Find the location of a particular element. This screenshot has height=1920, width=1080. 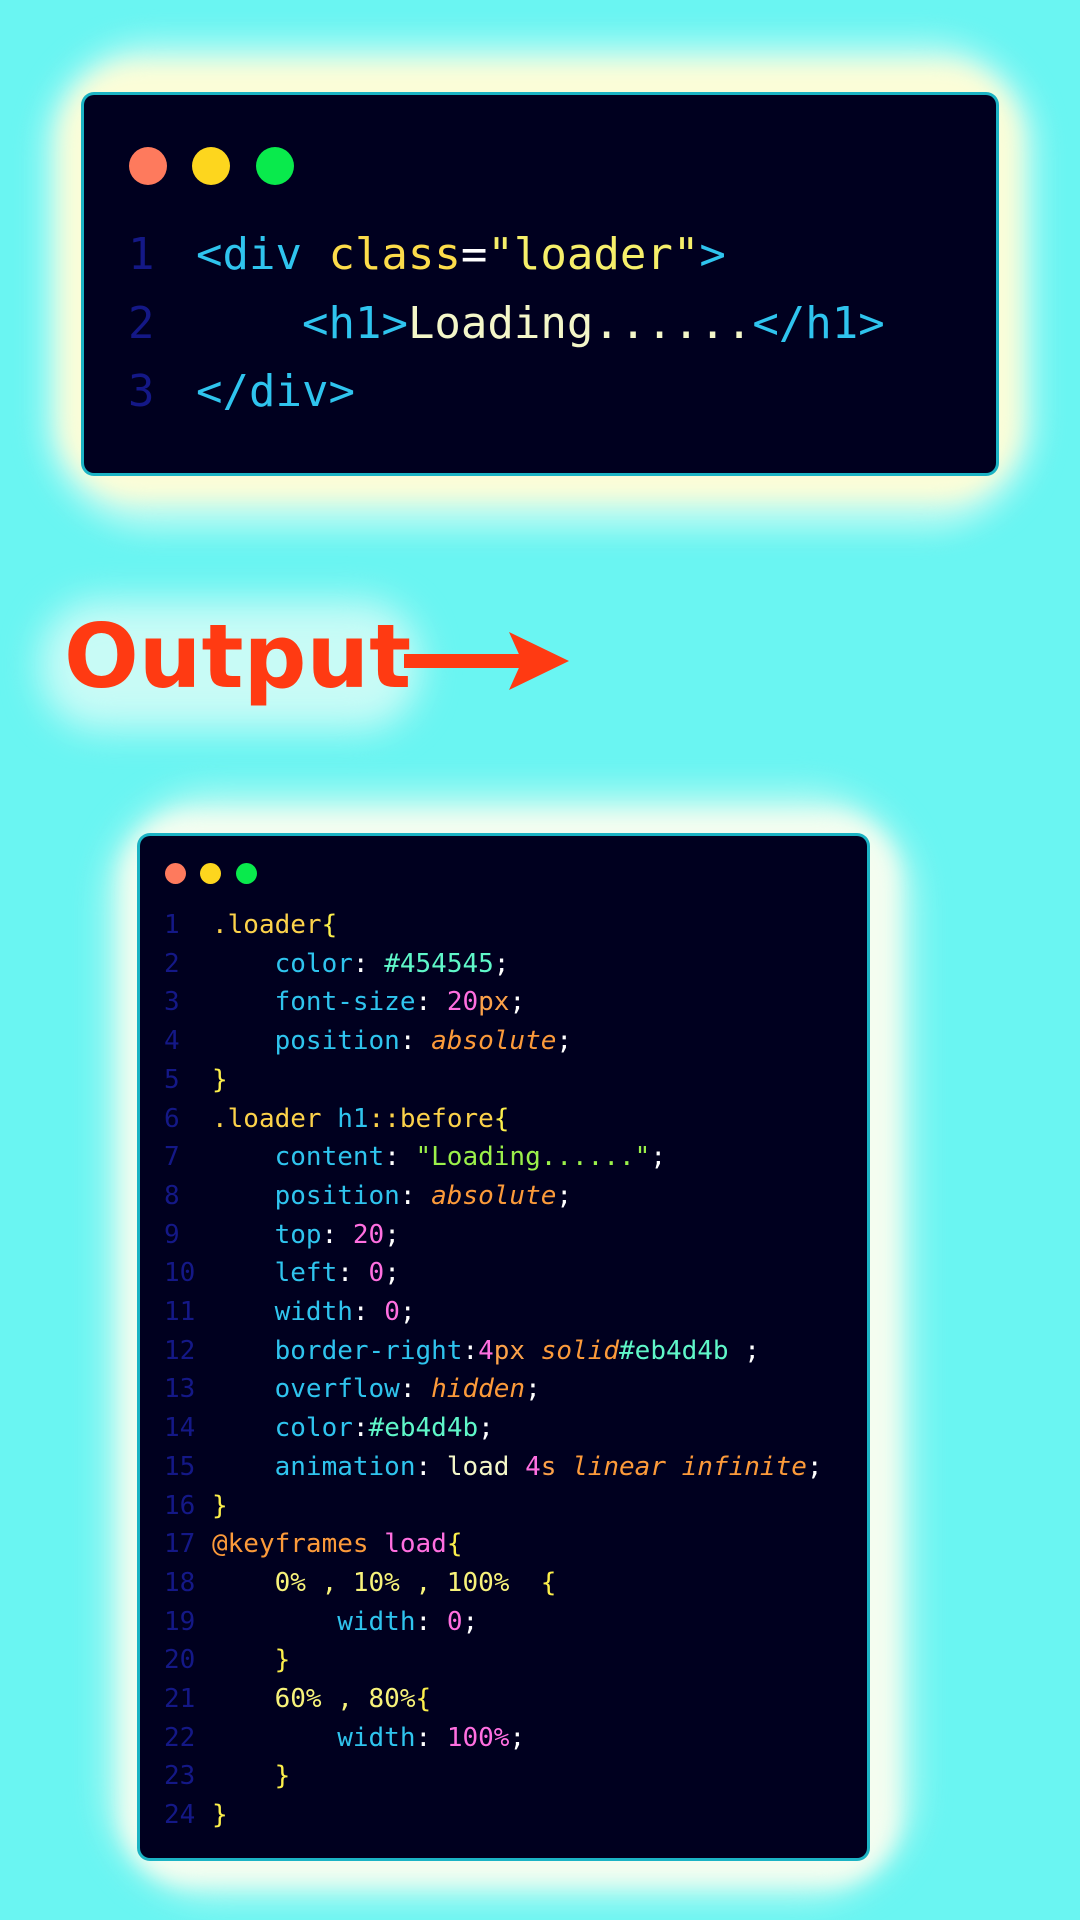

line-number: 12 is located at coordinates (180, 1350).